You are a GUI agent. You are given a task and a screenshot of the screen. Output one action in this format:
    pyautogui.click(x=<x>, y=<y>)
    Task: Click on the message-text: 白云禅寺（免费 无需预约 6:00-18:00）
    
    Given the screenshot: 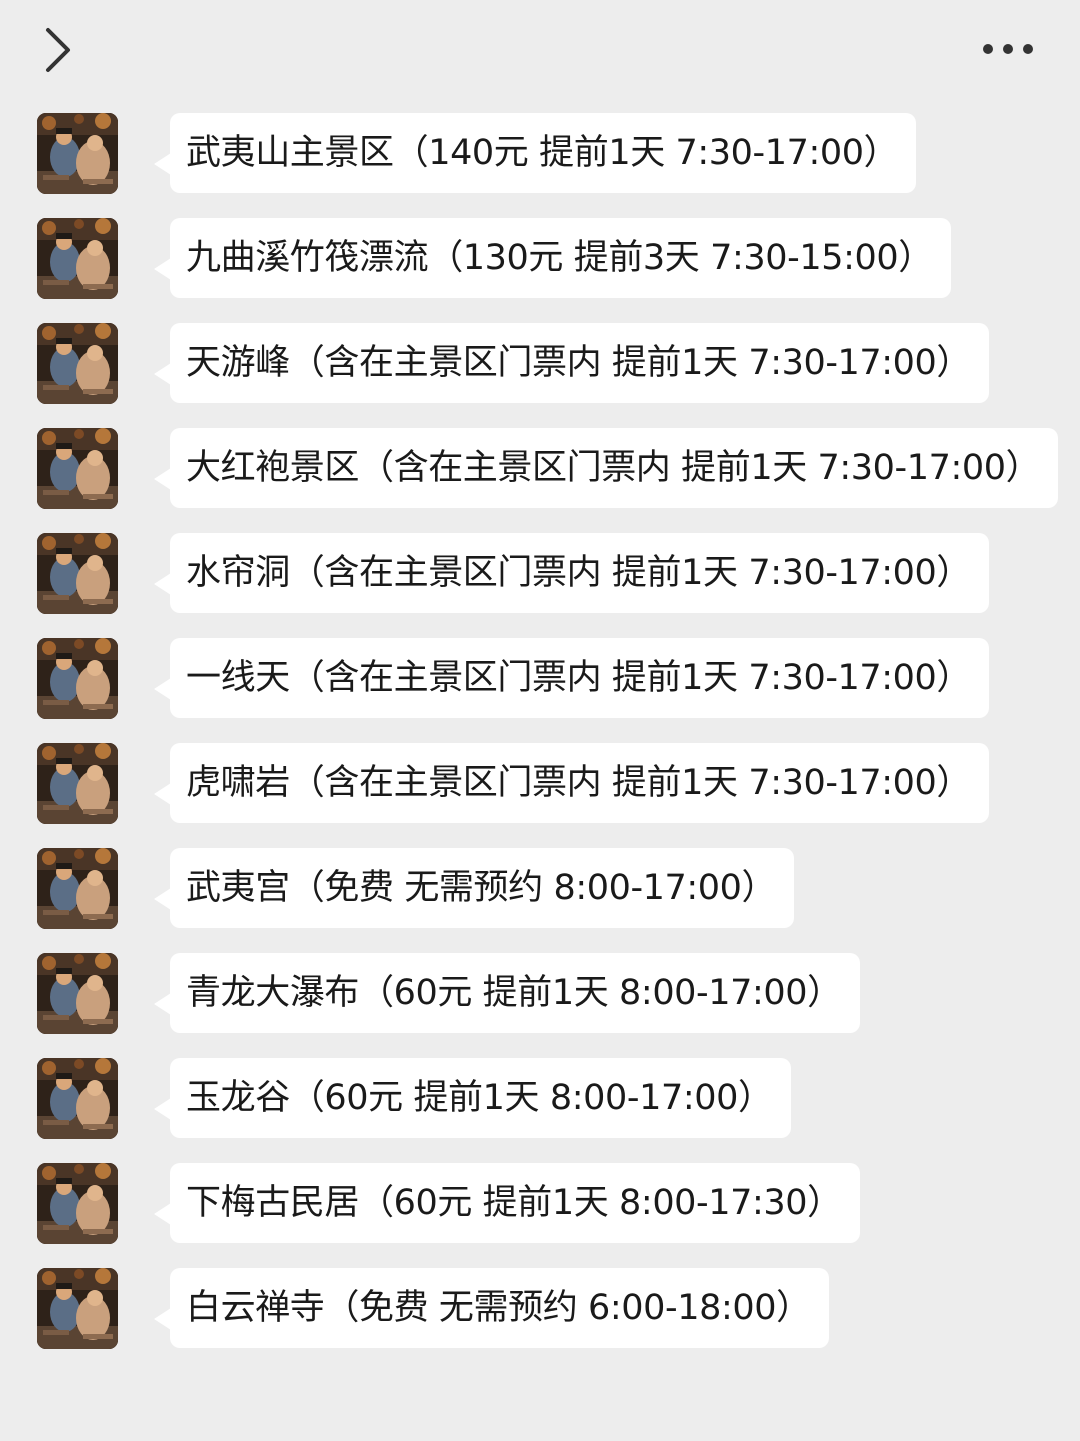 What is the action you would take?
    pyautogui.click(x=498, y=1308)
    